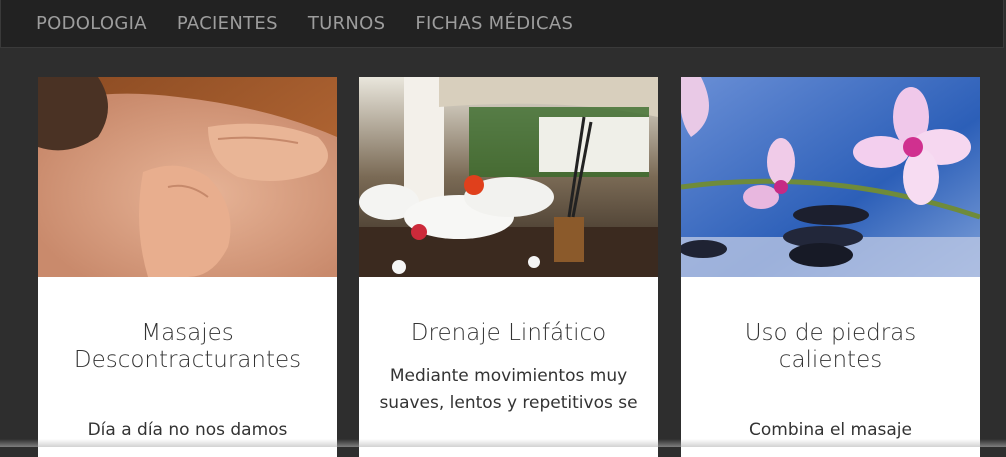 Image resolution: width=1006 pixels, height=457 pixels. What do you see at coordinates (830, 177) in the screenshot?
I see `orchid-hot-stones-photo` at bounding box center [830, 177].